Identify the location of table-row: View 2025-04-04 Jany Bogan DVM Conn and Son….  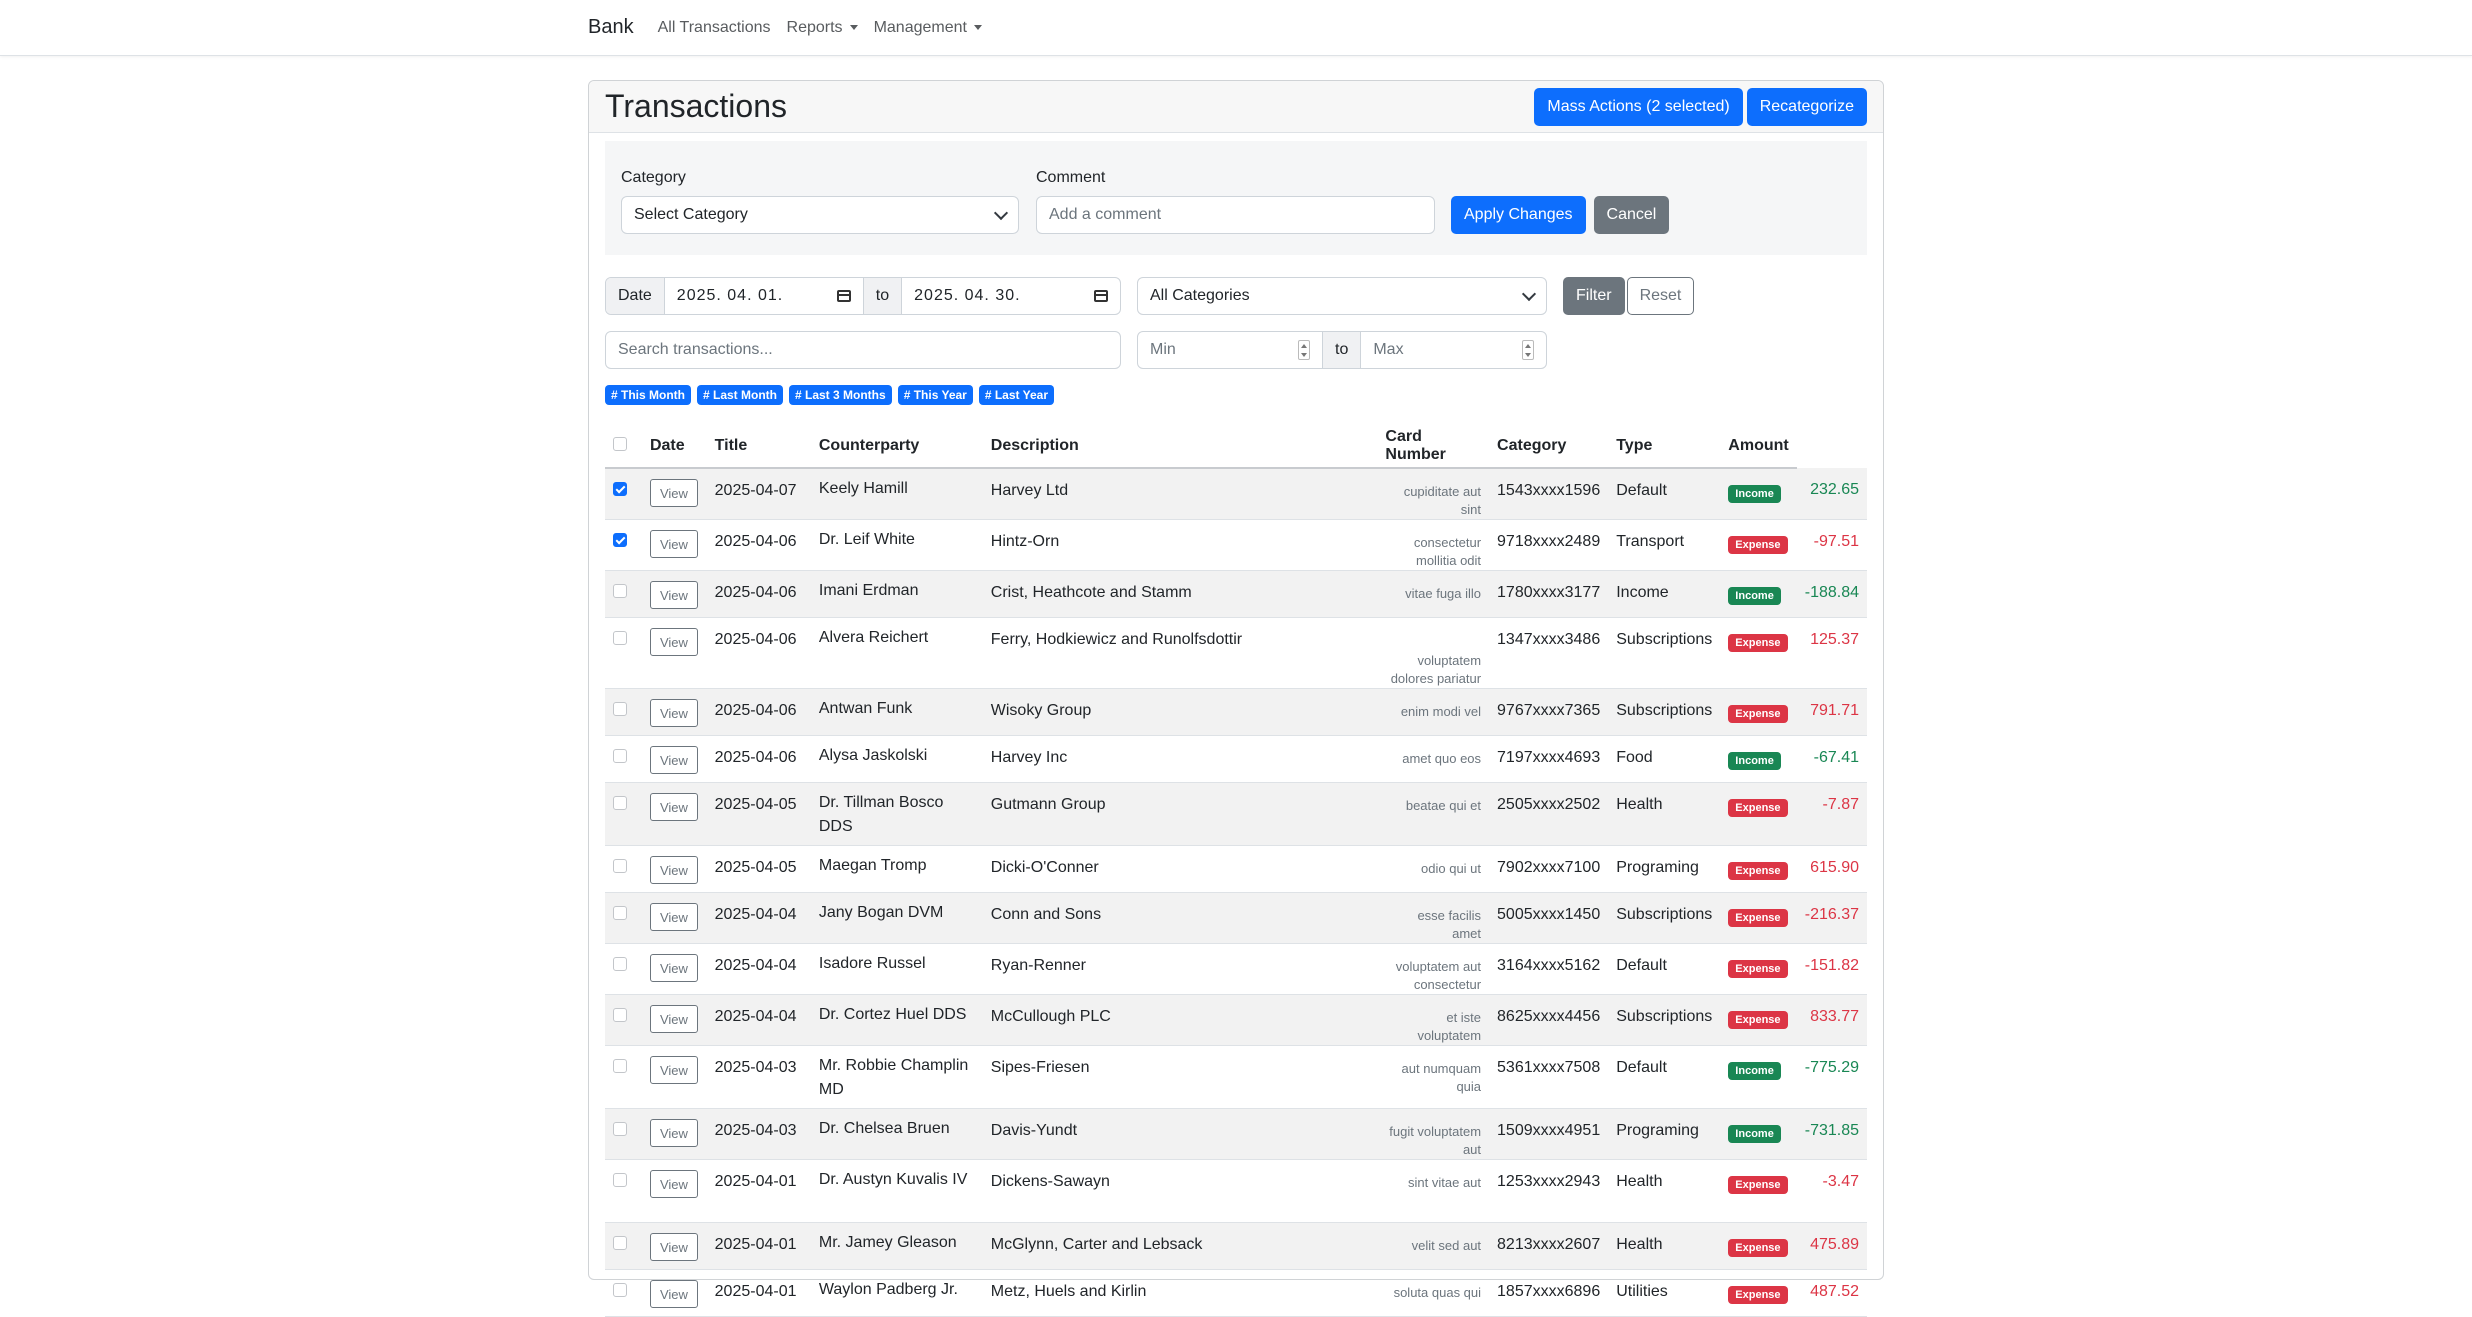
(1236, 918).